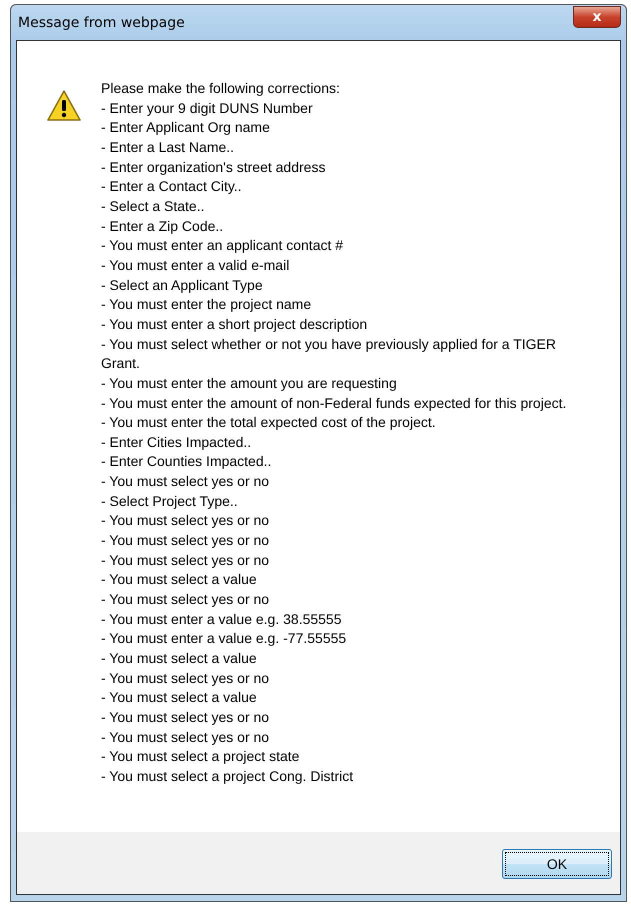 This screenshot has width=631, height=909. Describe the element at coordinates (162, 226) in the screenshot. I see `error-line: - Enter a Zip Code..` at that location.